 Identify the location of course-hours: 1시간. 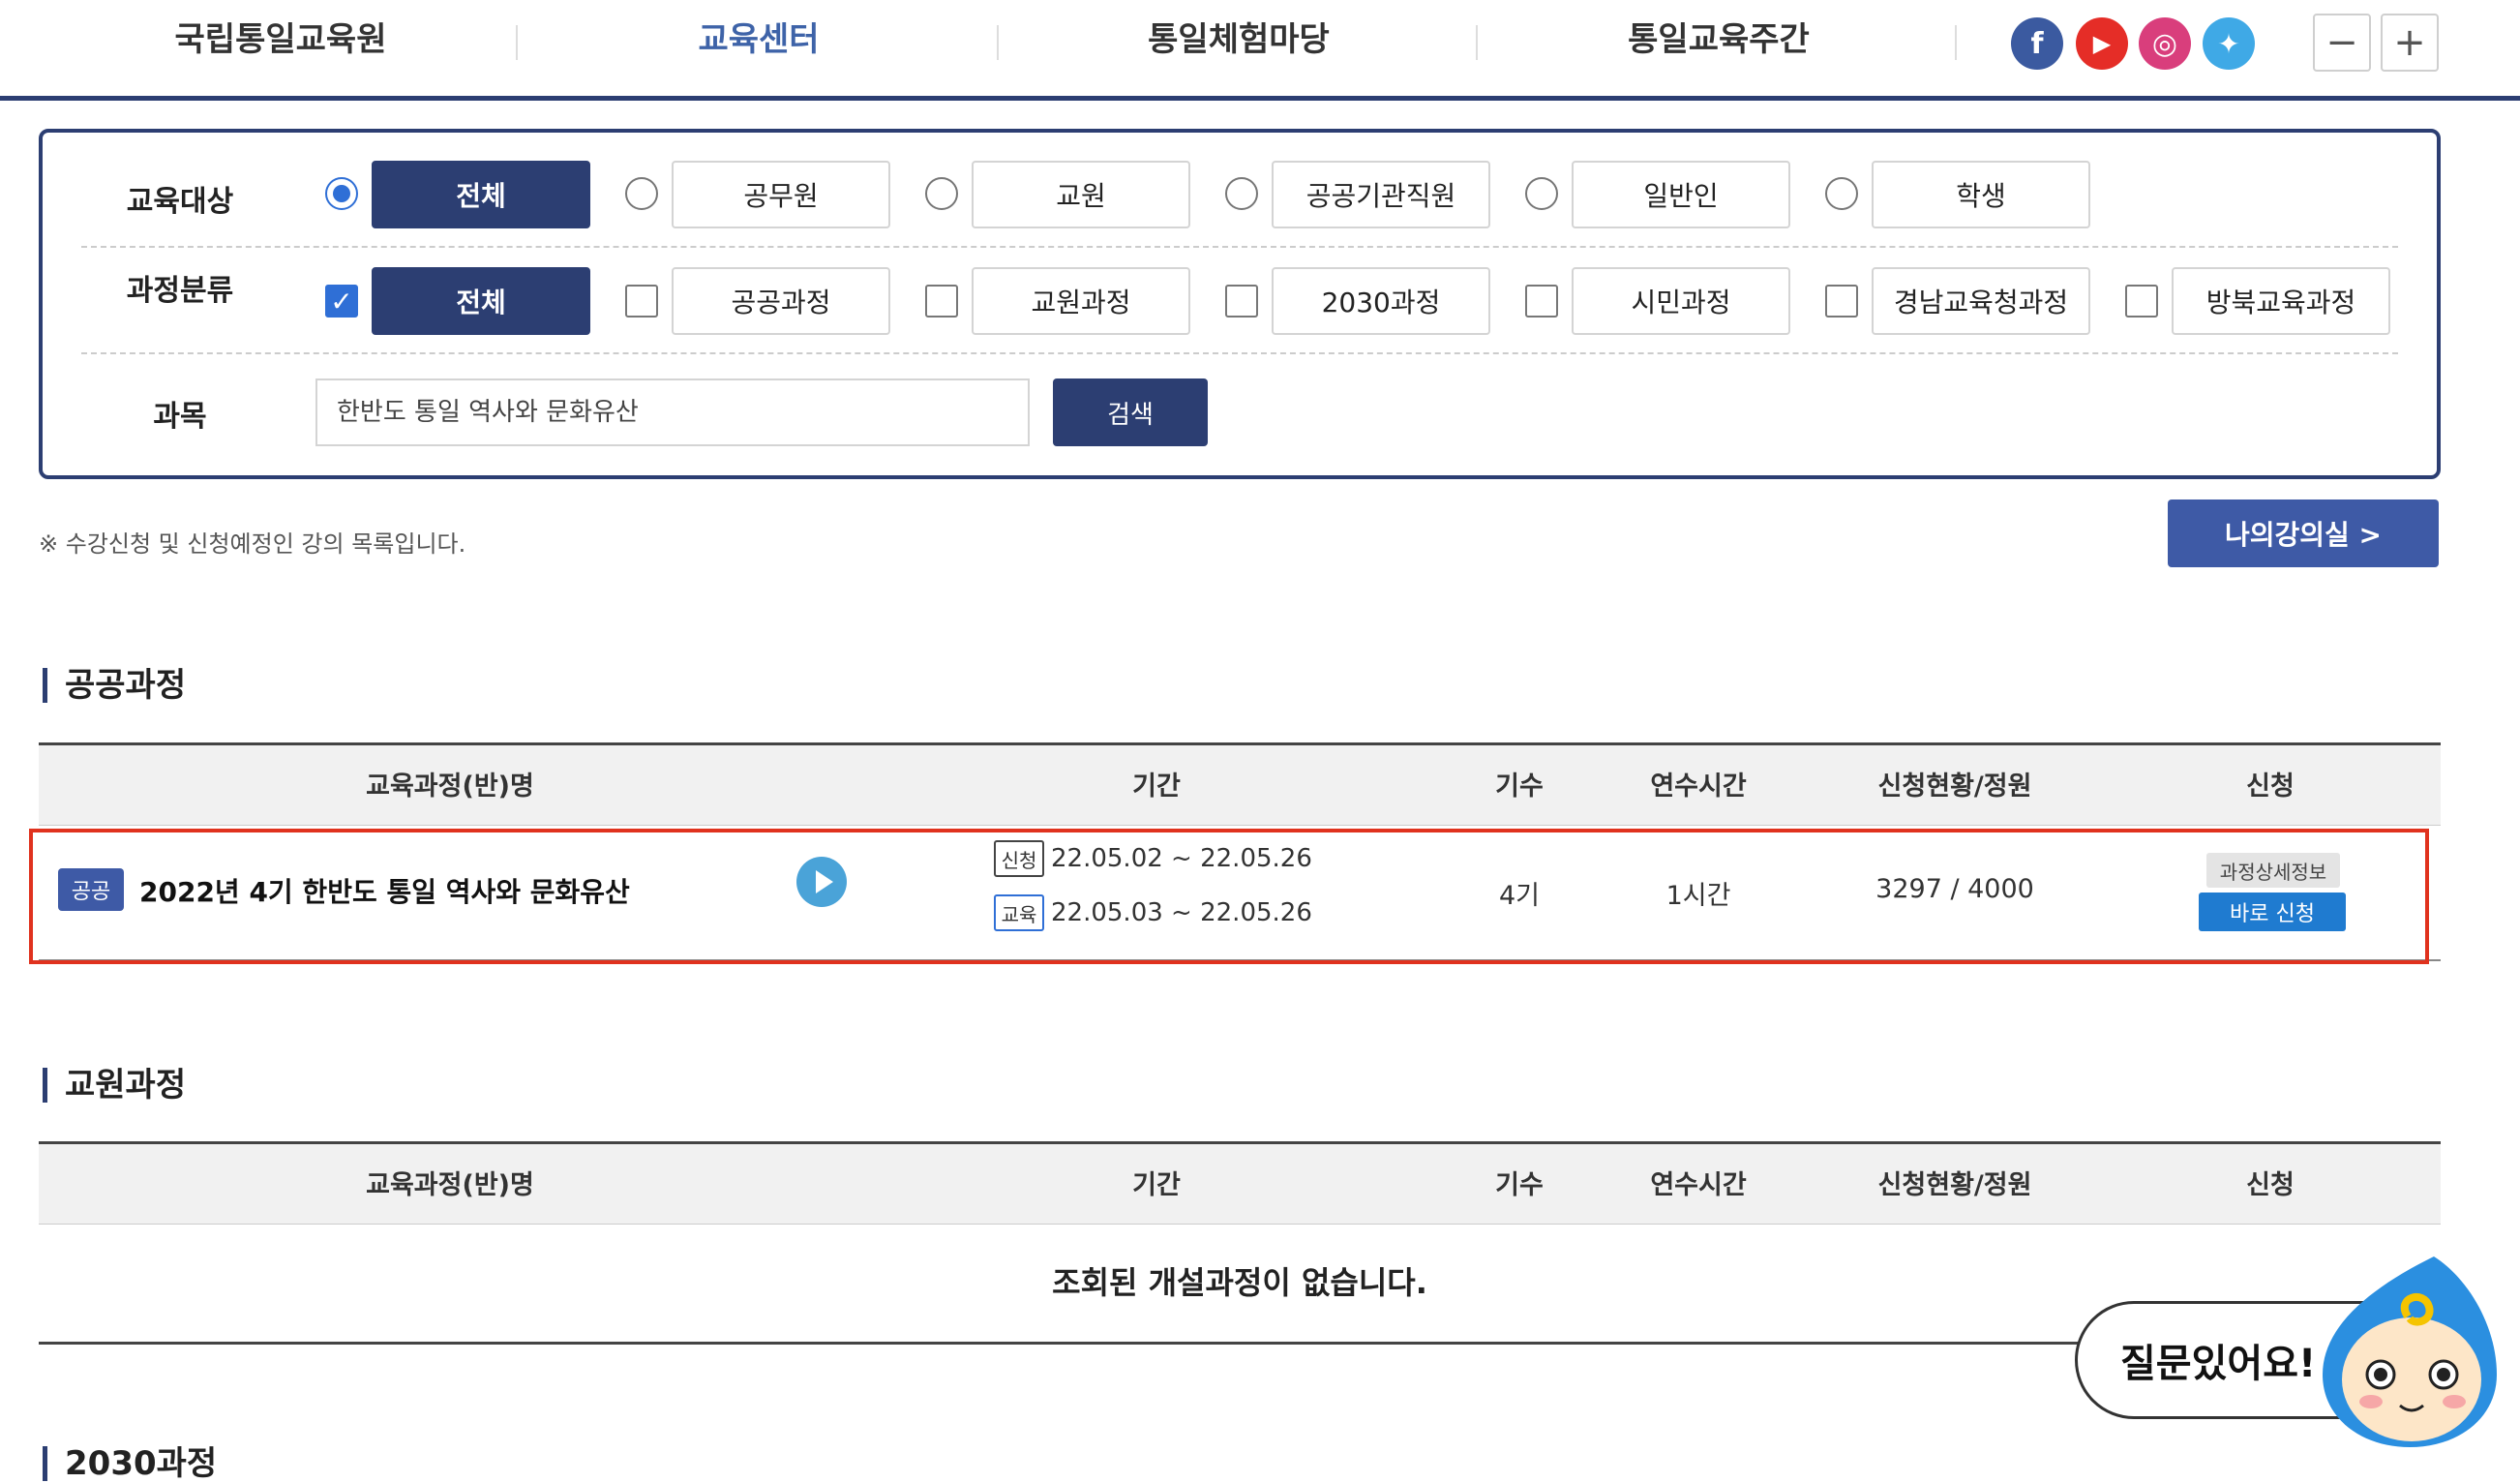
(1698, 896).